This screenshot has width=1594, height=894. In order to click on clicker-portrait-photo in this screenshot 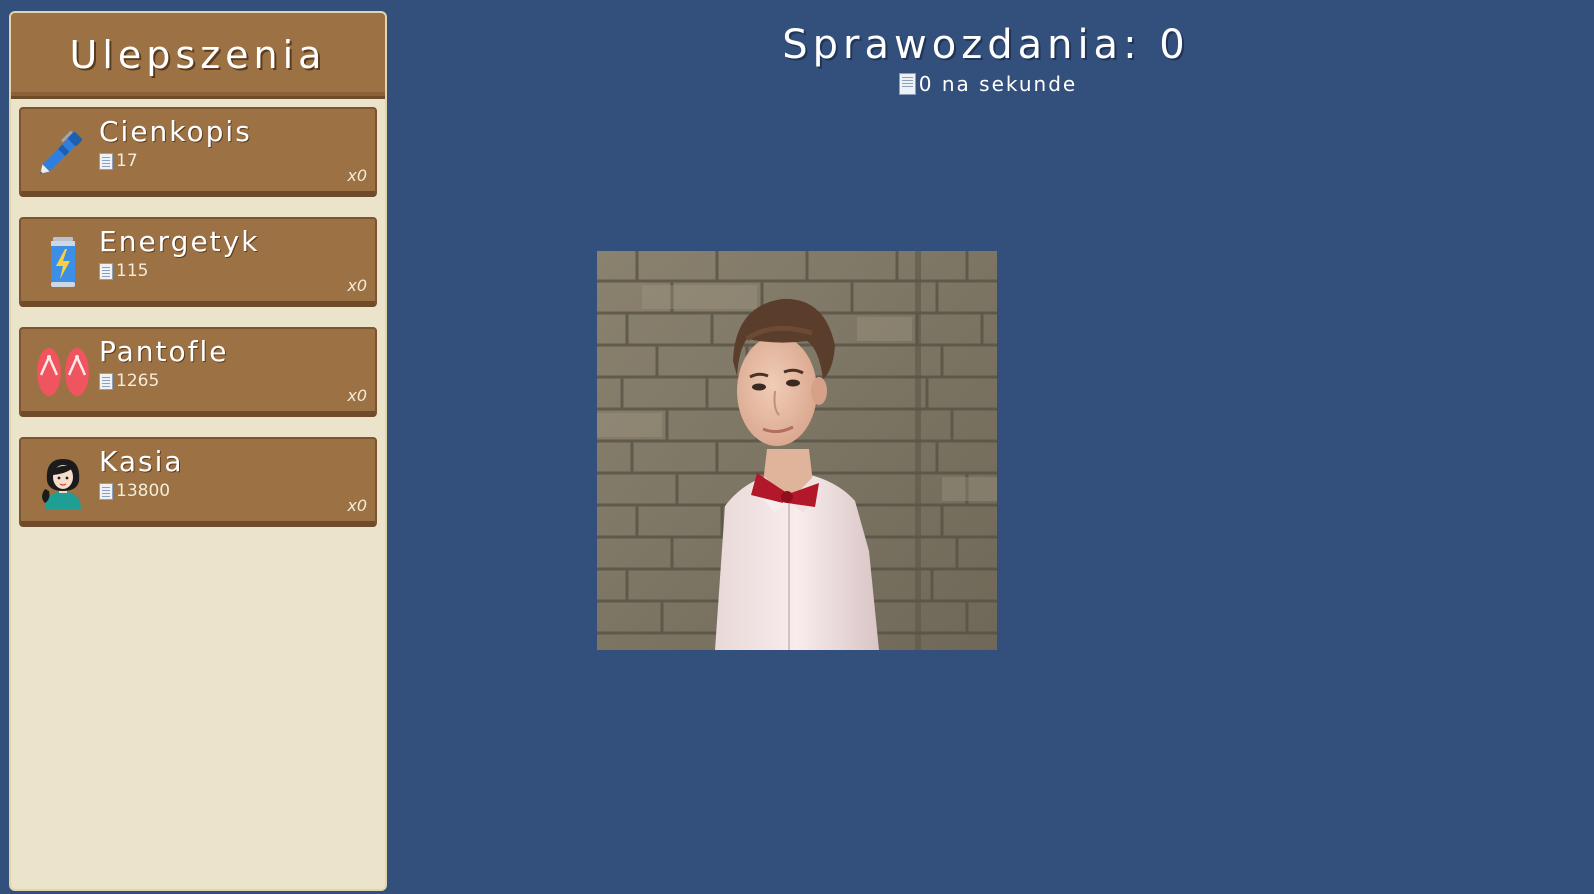, I will do `click(797, 450)`.